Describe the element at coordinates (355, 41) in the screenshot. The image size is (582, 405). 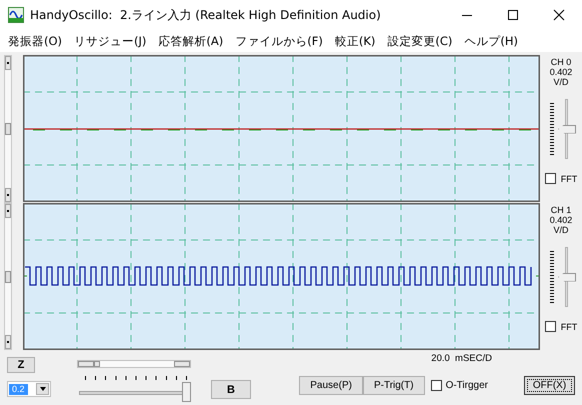
I see `menu-item: 較正(K)` at that location.